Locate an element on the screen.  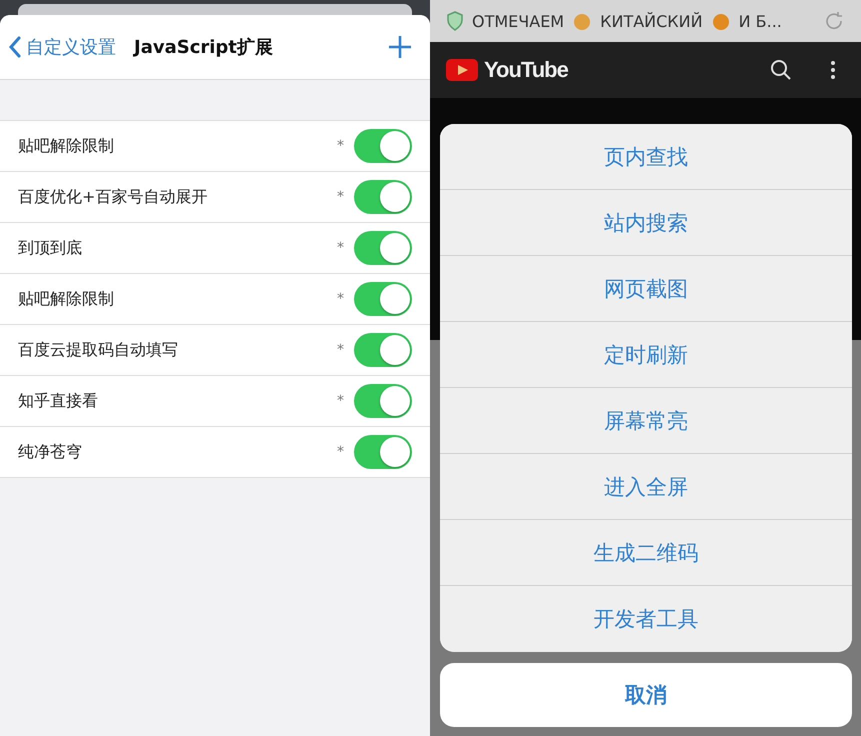
page-title-text: ОТМЕЧАЕМ is located at coordinates (518, 21).